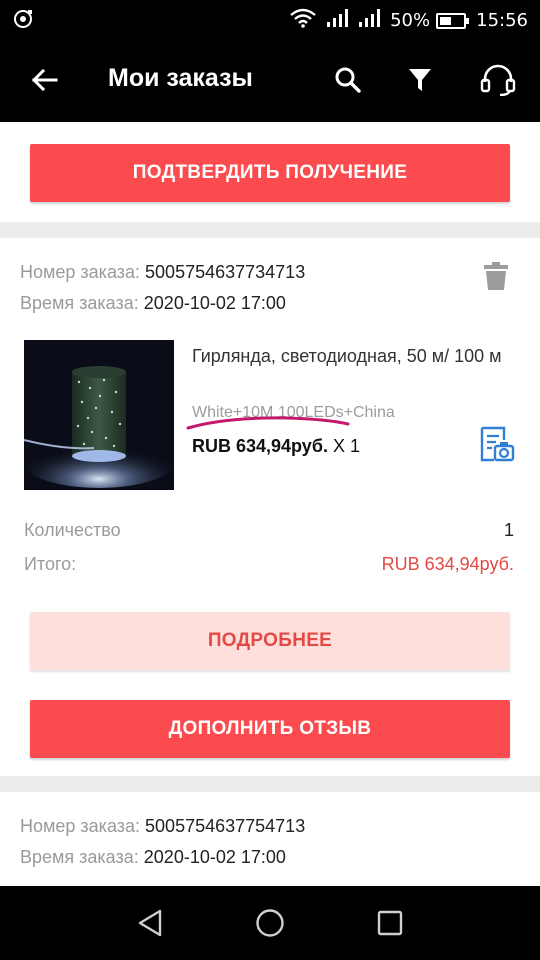 The width and height of the screenshot is (540, 960). What do you see at coordinates (44, 80) in the screenshot?
I see `back-arrow-icon` at bounding box center [44, 80].